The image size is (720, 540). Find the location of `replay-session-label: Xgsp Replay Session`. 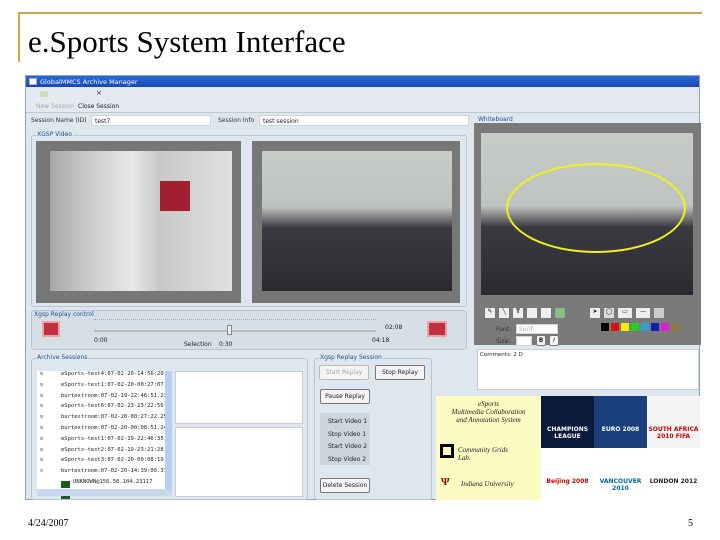

replay-session-label: Xgsp Replay Session is located at coordinates (351, 357).